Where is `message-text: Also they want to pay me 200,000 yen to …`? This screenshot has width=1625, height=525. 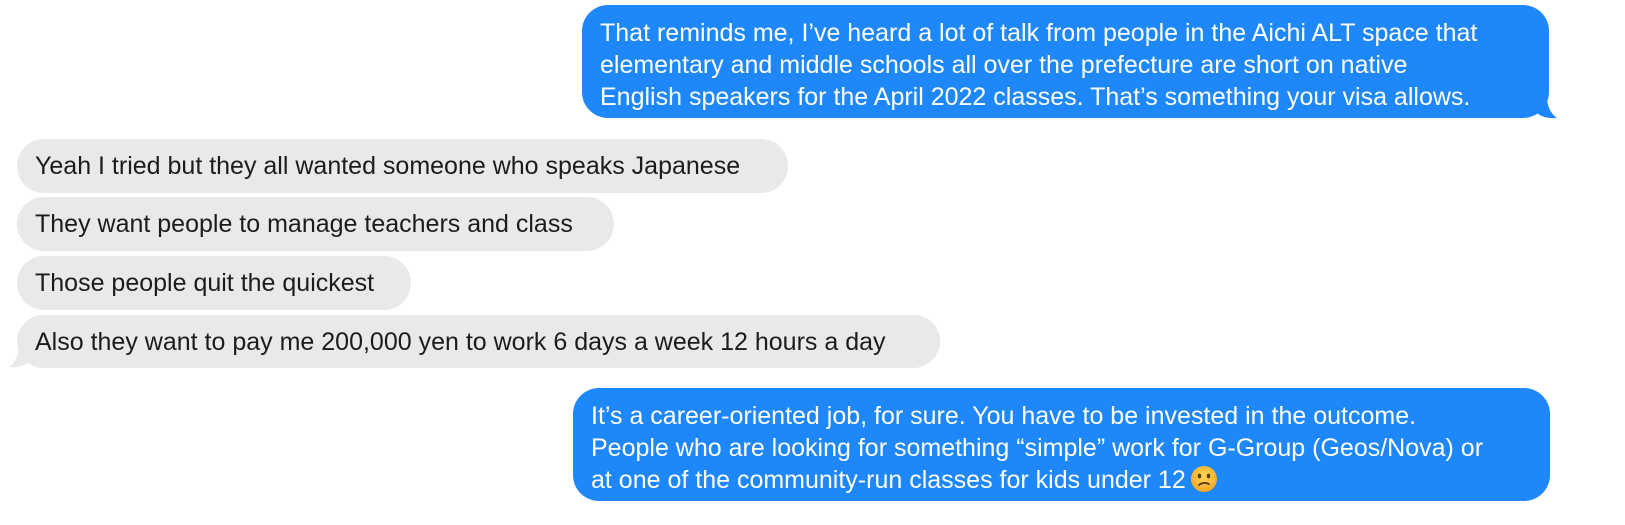 message-text: Also they want to pay me 200,000 yen to … is located at coordinates (460, 342).